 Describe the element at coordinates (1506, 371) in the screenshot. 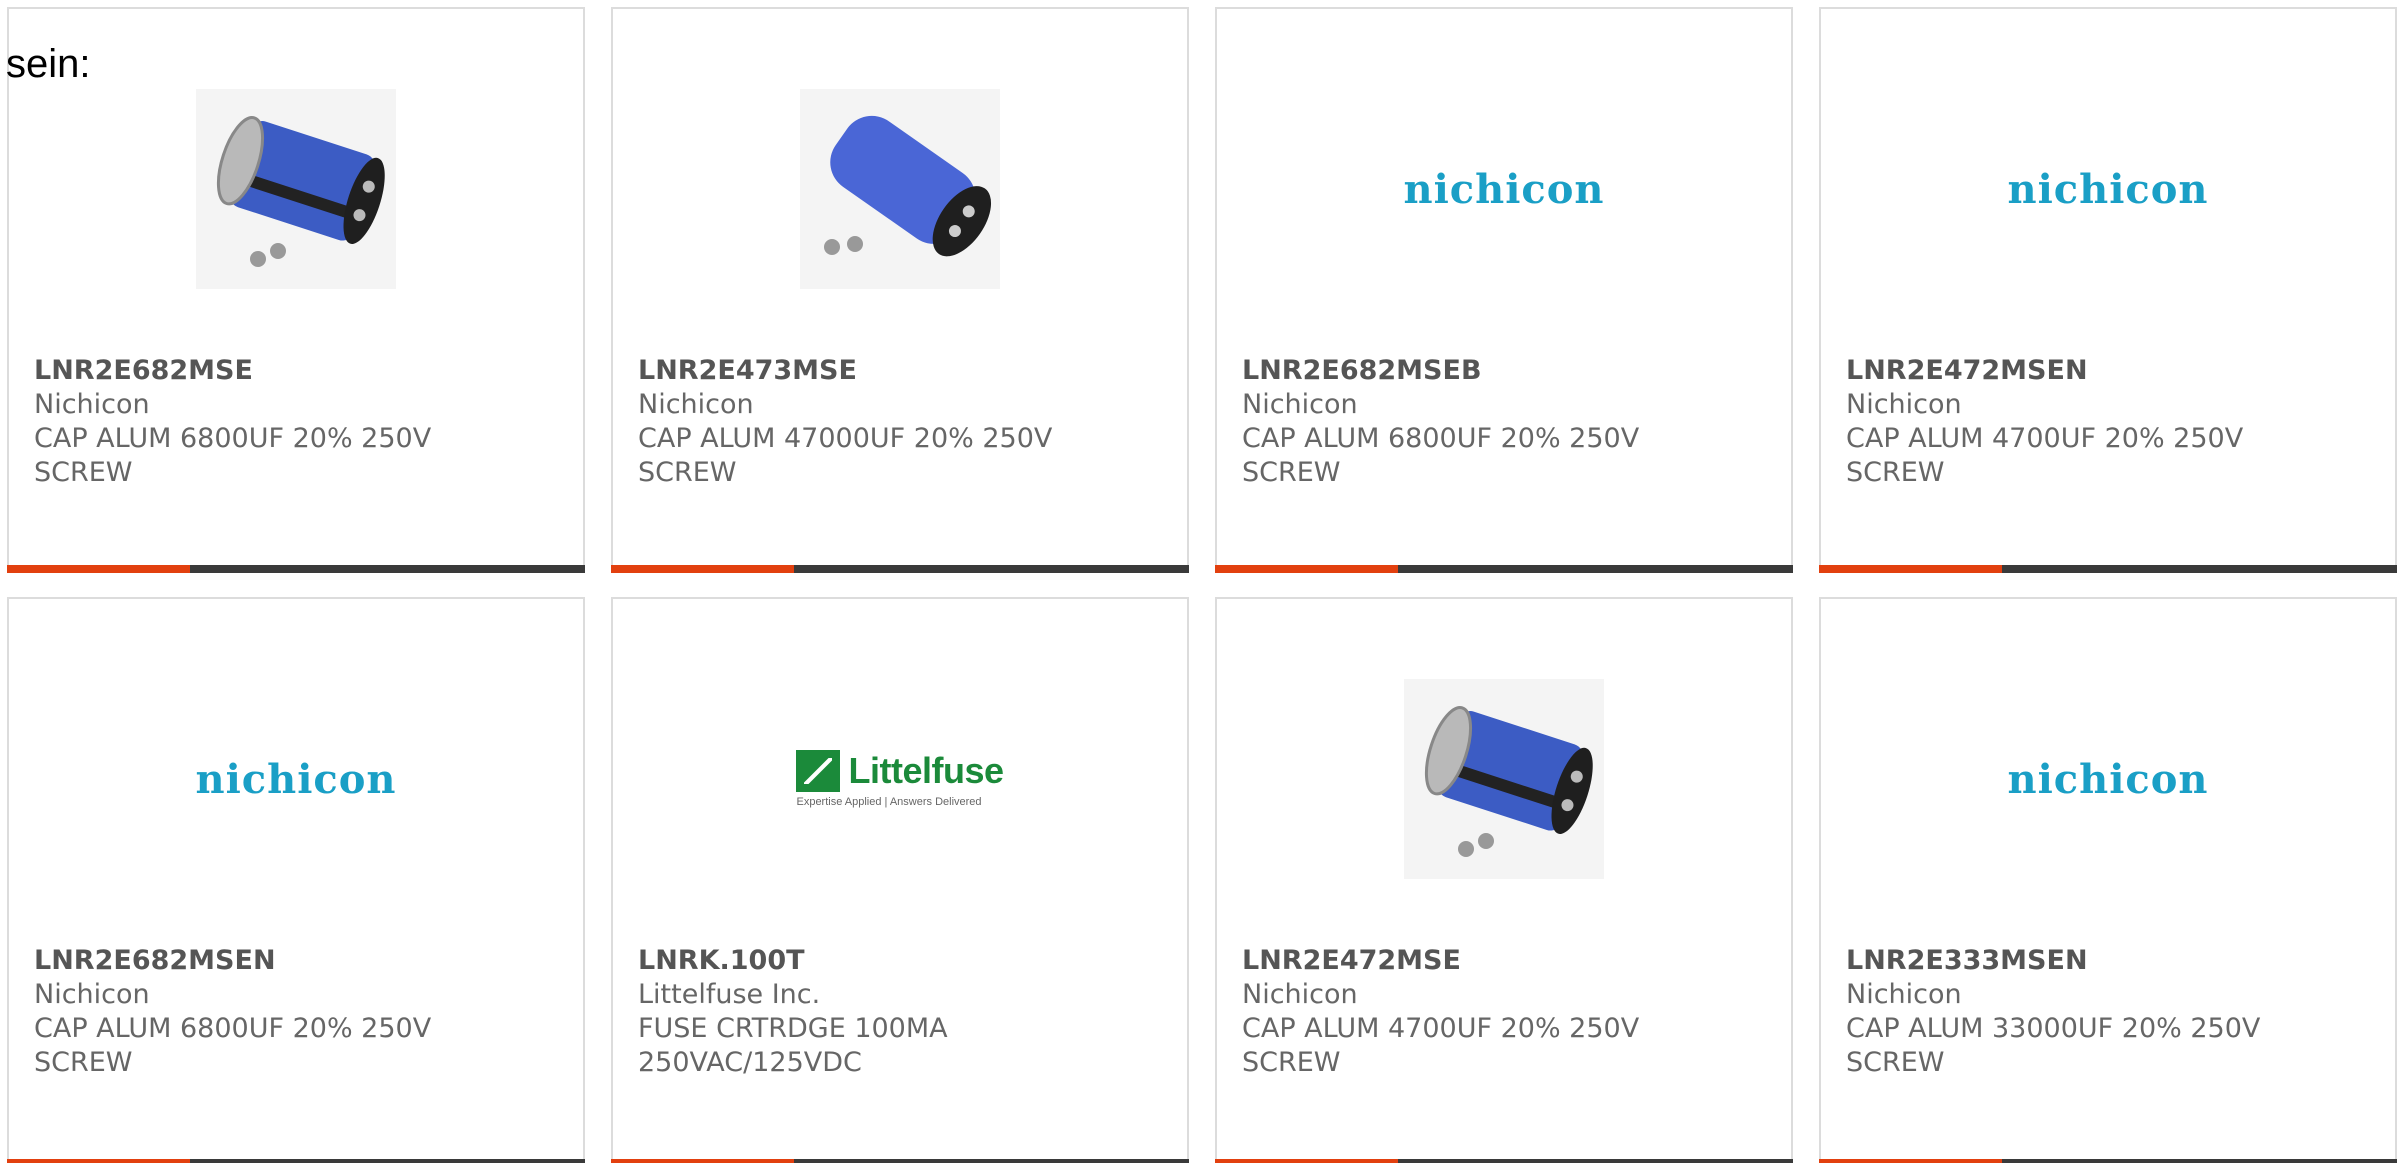

I see `part-number-link: LNR2E682MSEB` at that location.